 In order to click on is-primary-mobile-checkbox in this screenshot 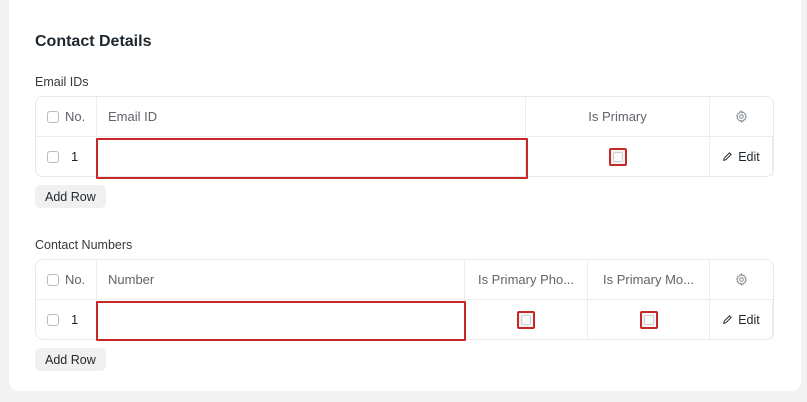, I will do `click(648, 319)`.